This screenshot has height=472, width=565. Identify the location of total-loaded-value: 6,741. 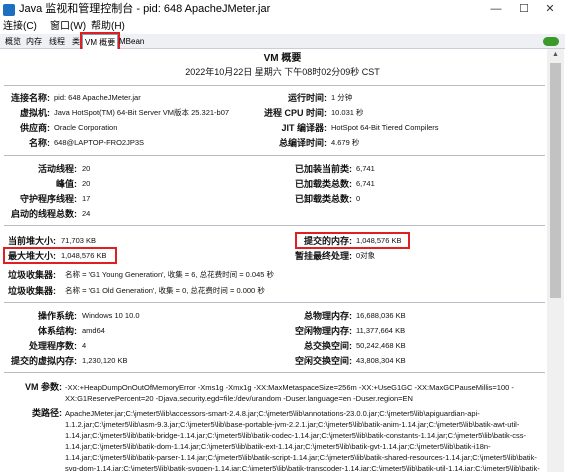
(365, 183).